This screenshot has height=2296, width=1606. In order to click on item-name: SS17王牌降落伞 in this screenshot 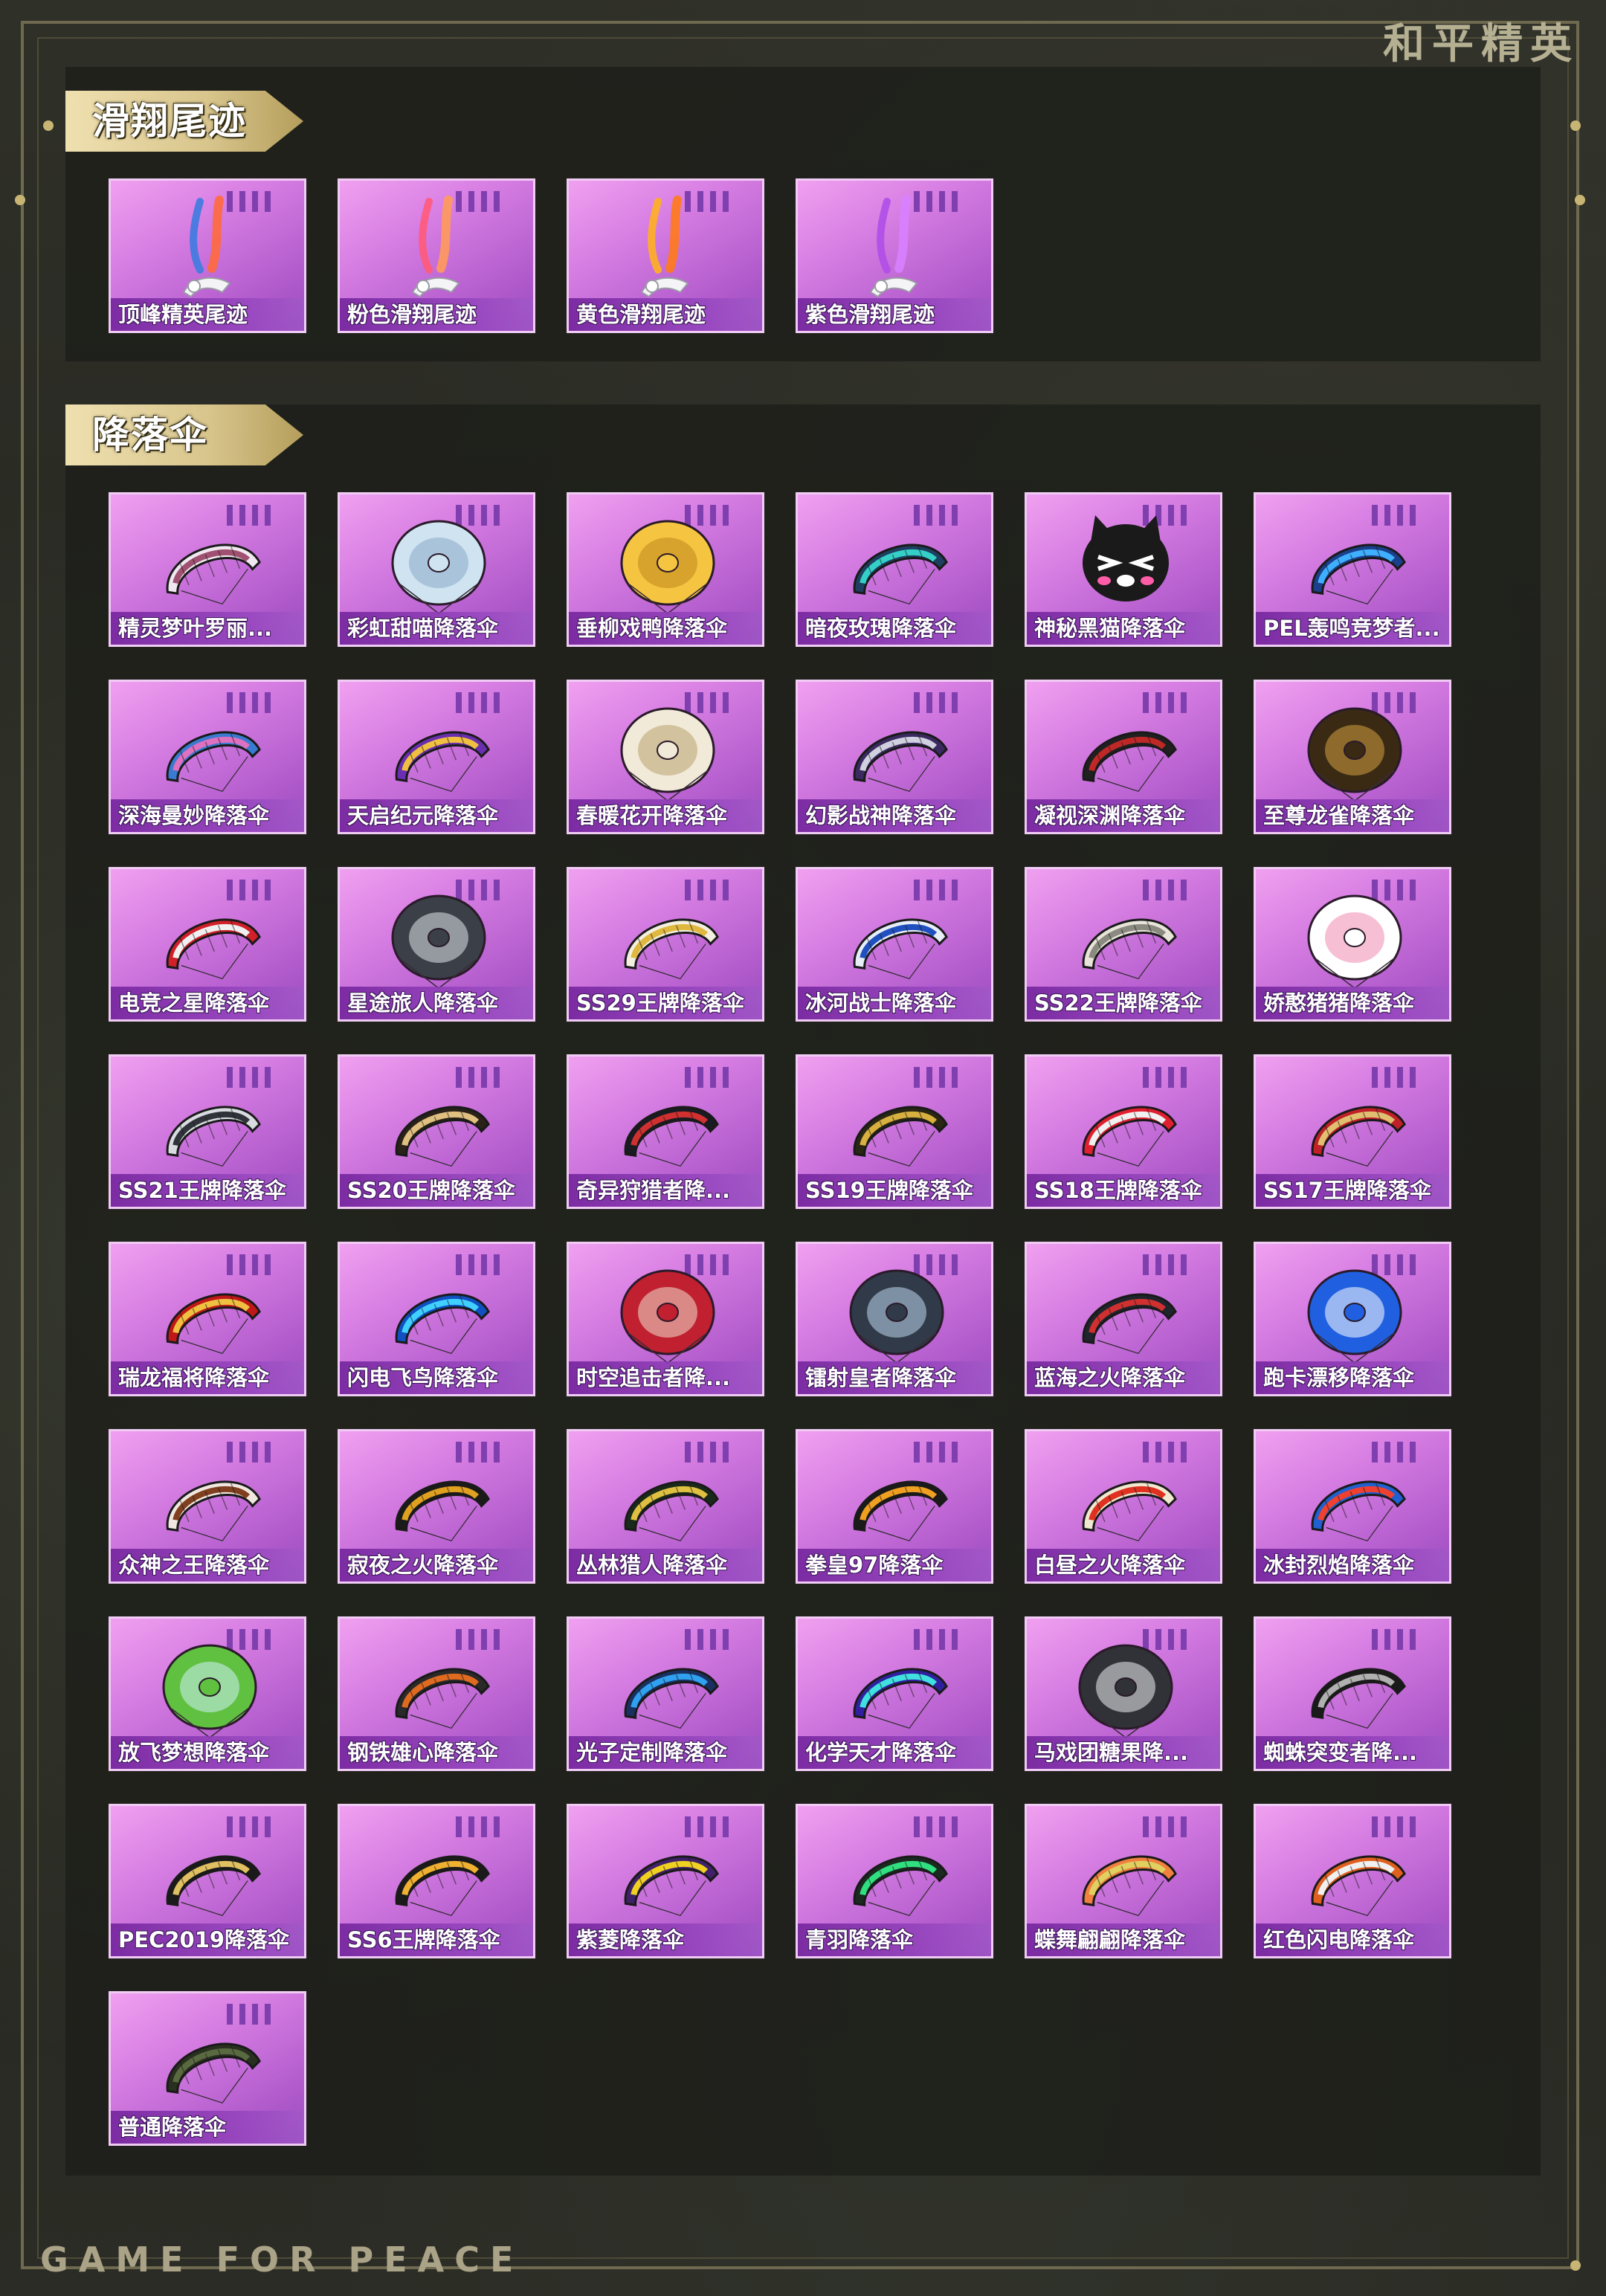, I will do `click(1352, 1190)`.